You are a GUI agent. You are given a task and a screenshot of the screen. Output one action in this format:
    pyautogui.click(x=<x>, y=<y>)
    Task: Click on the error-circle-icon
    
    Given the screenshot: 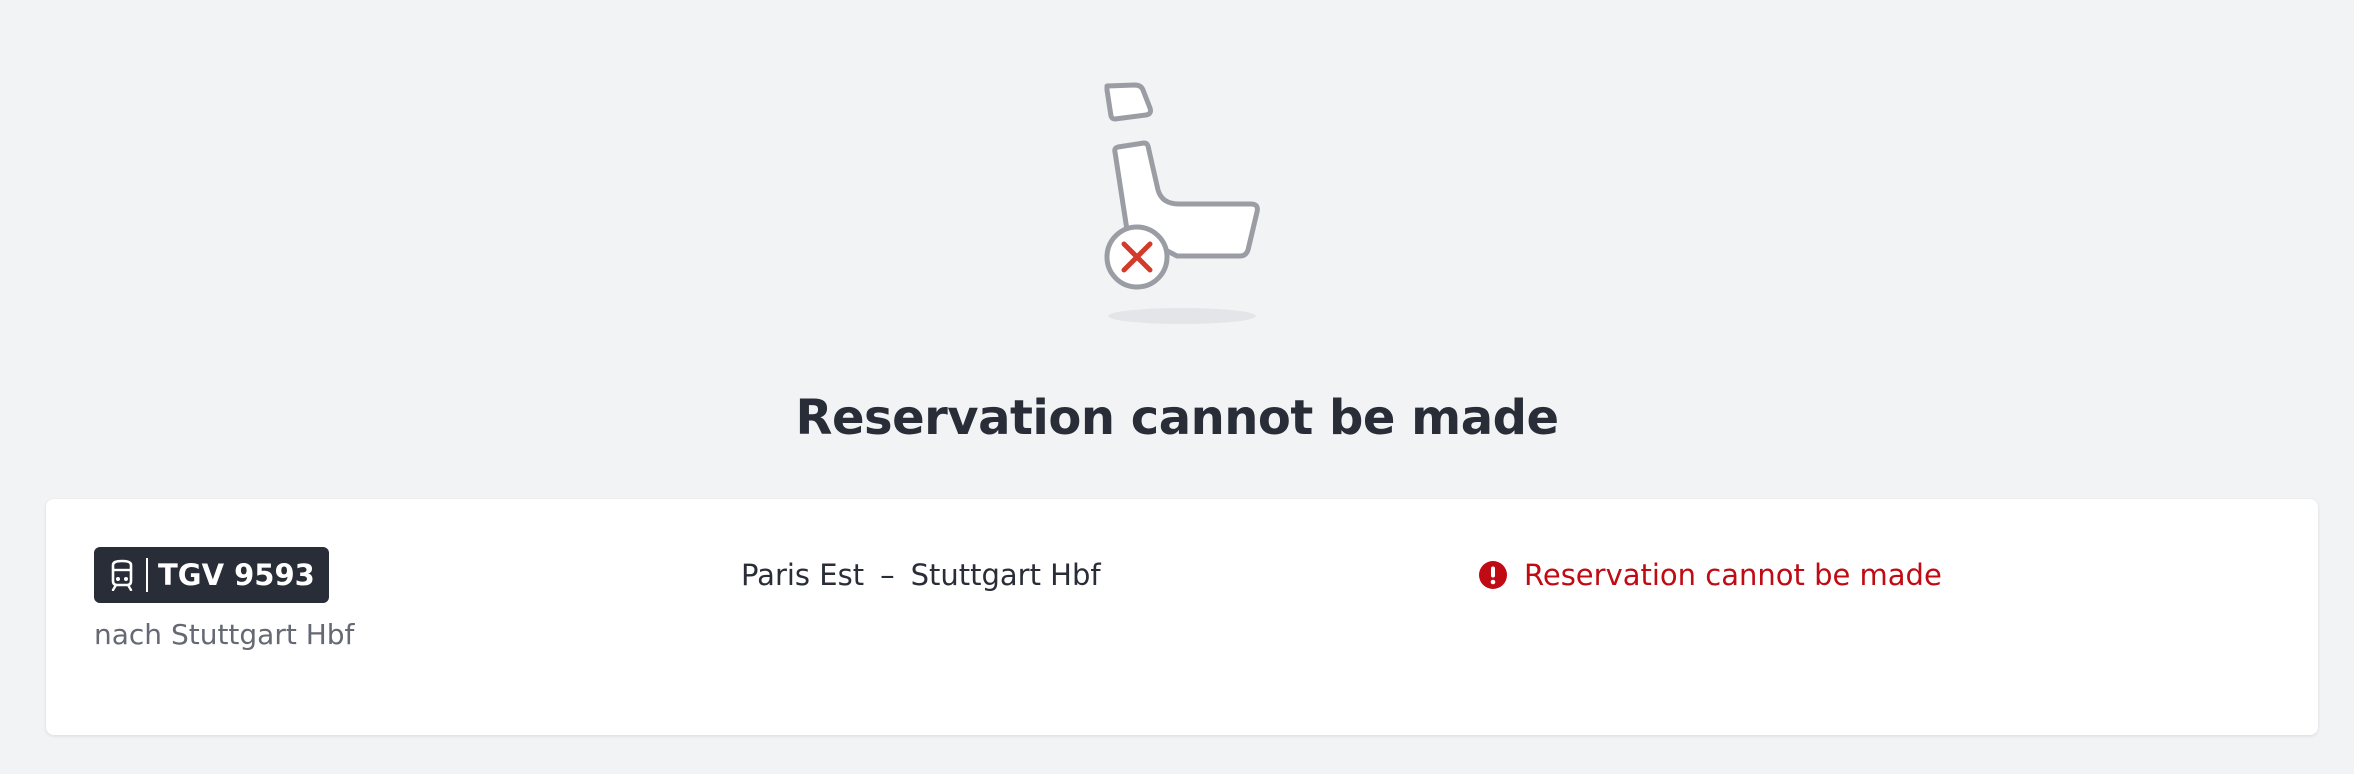 What is the action you would take?
    pyautogui.click(x=1493, y=575)
    